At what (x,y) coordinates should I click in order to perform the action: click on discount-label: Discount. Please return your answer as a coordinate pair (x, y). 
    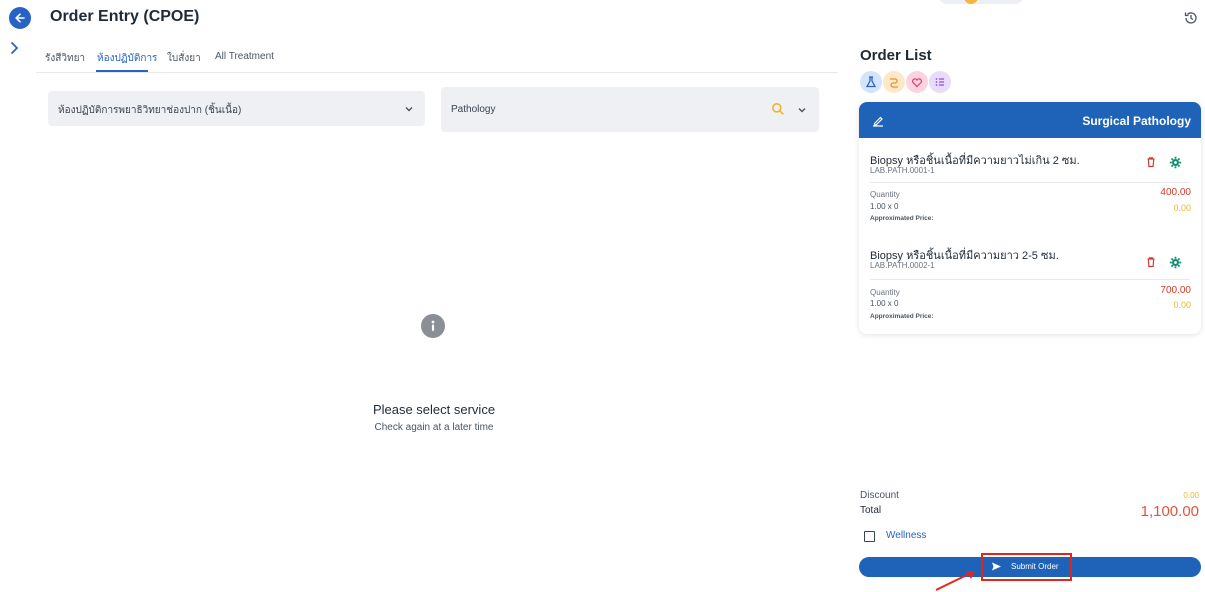
    Looking at the image, I should click on (879, 495).